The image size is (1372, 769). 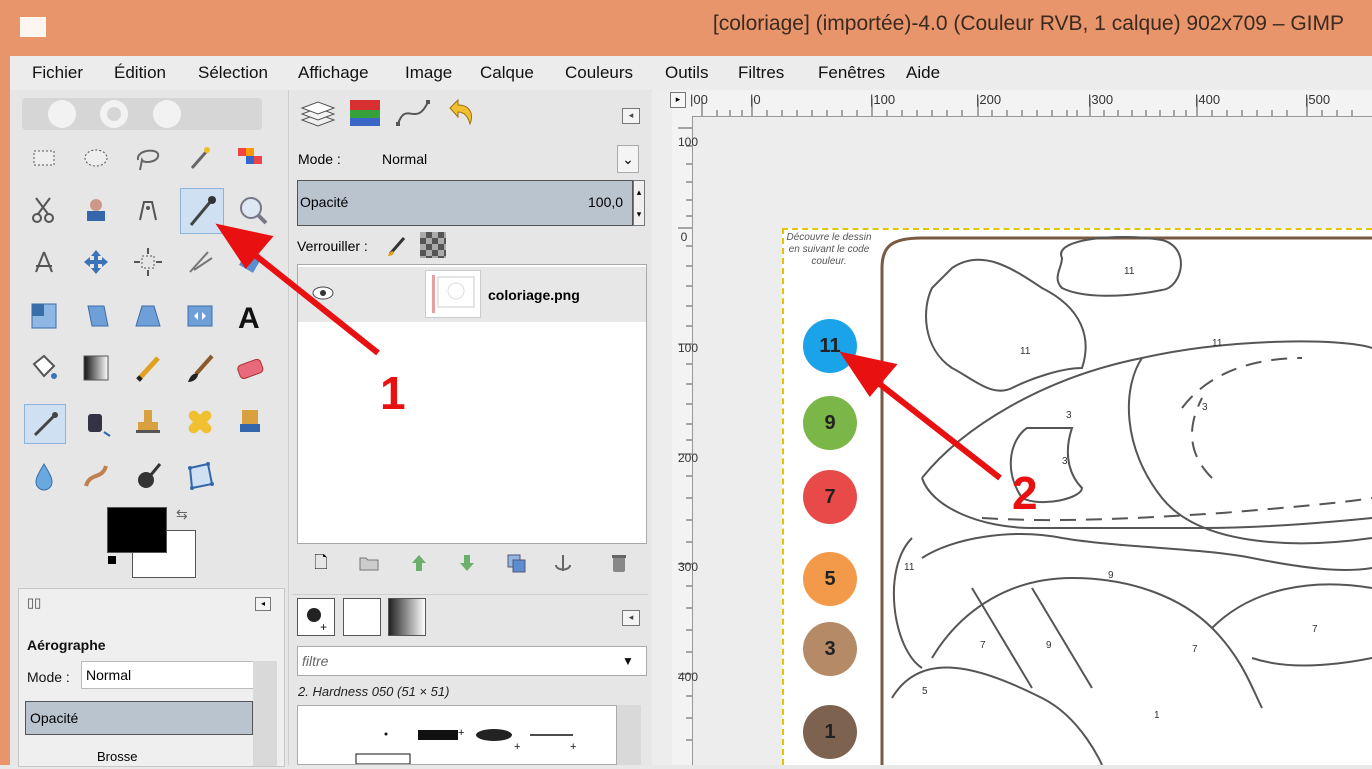 I want to click on arrow-1-shaft, so click(x=314, y=302).